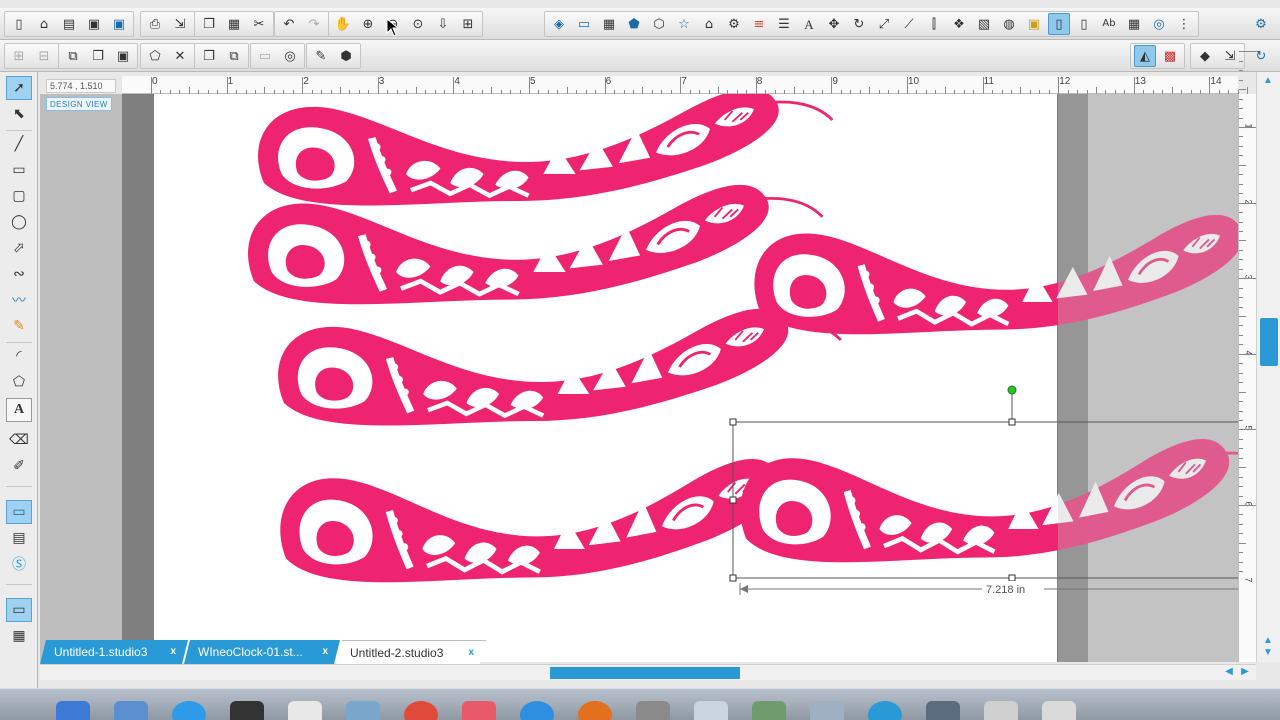  What do you see at coordinates (155, 56) in the screenshot?
I see `weld-icon: ⬠` at bounding box center [155, 56].